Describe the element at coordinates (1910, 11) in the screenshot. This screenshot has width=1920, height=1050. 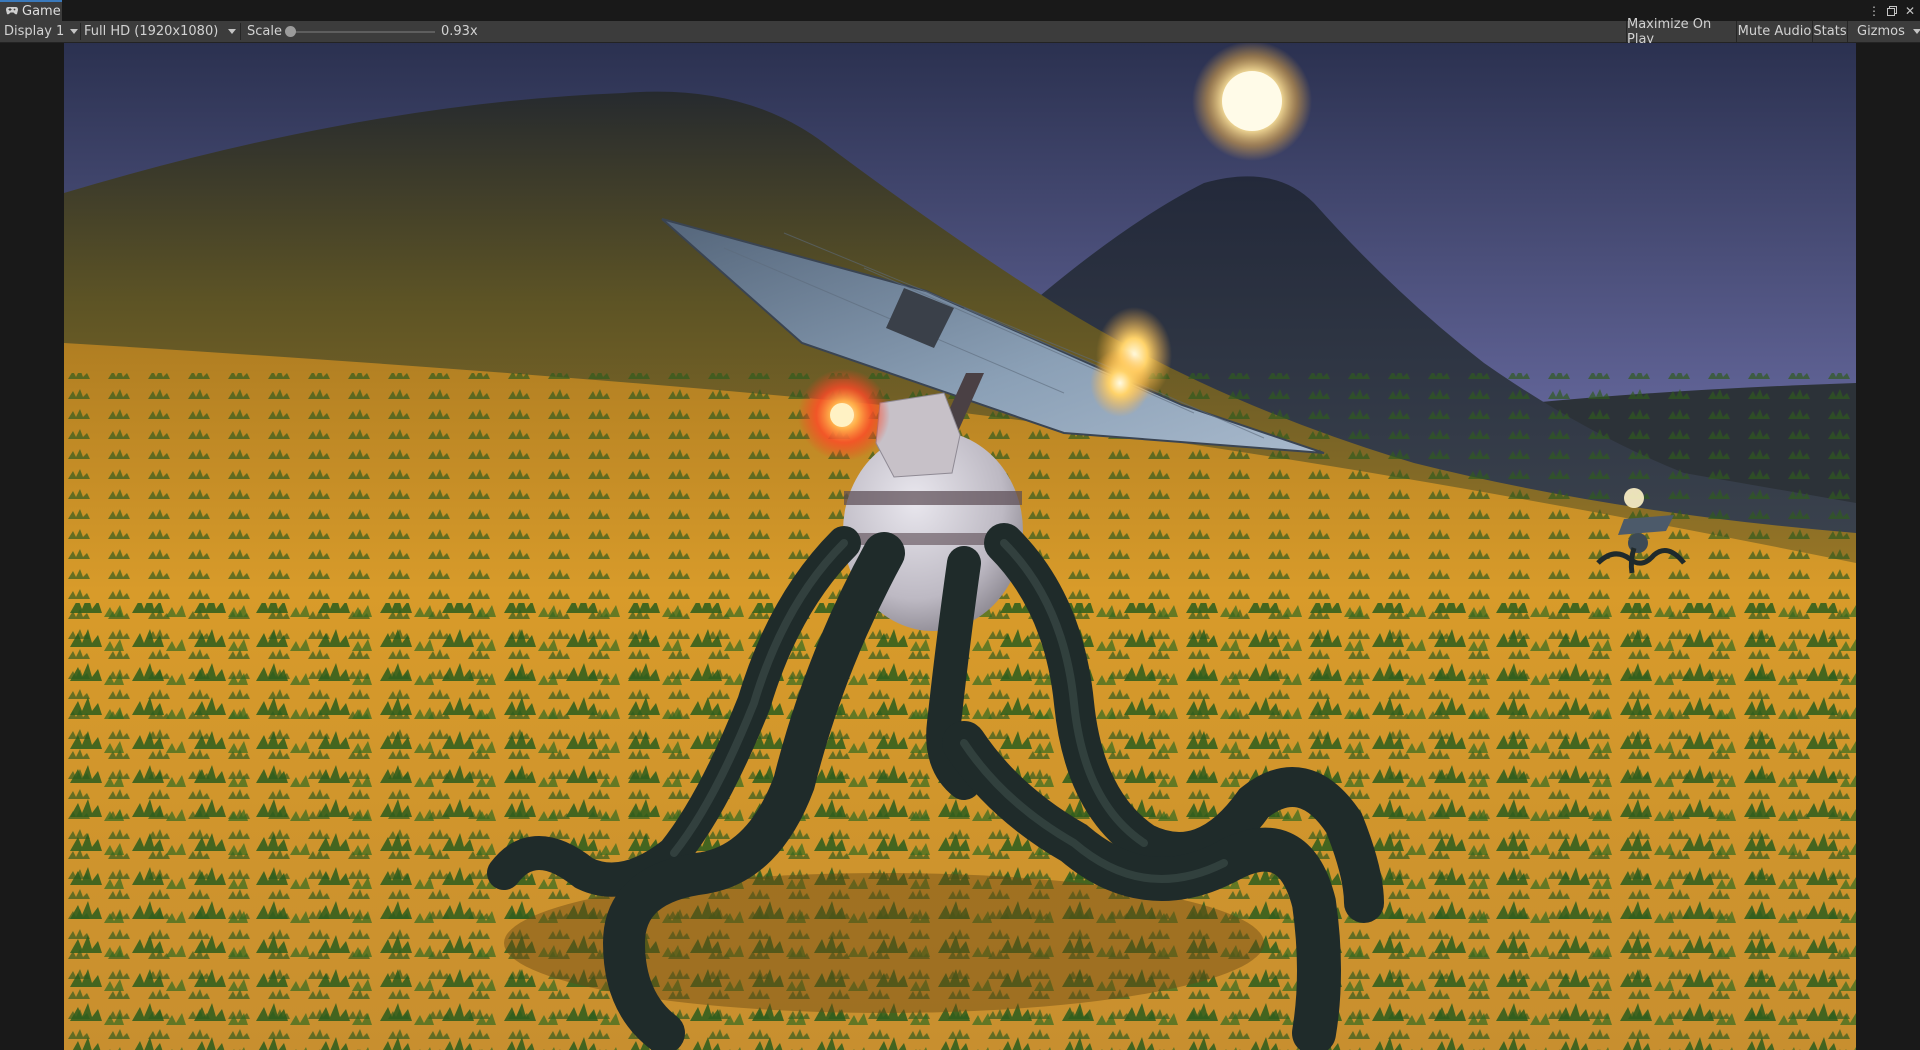
I see `close-icon: ✕` at that location.